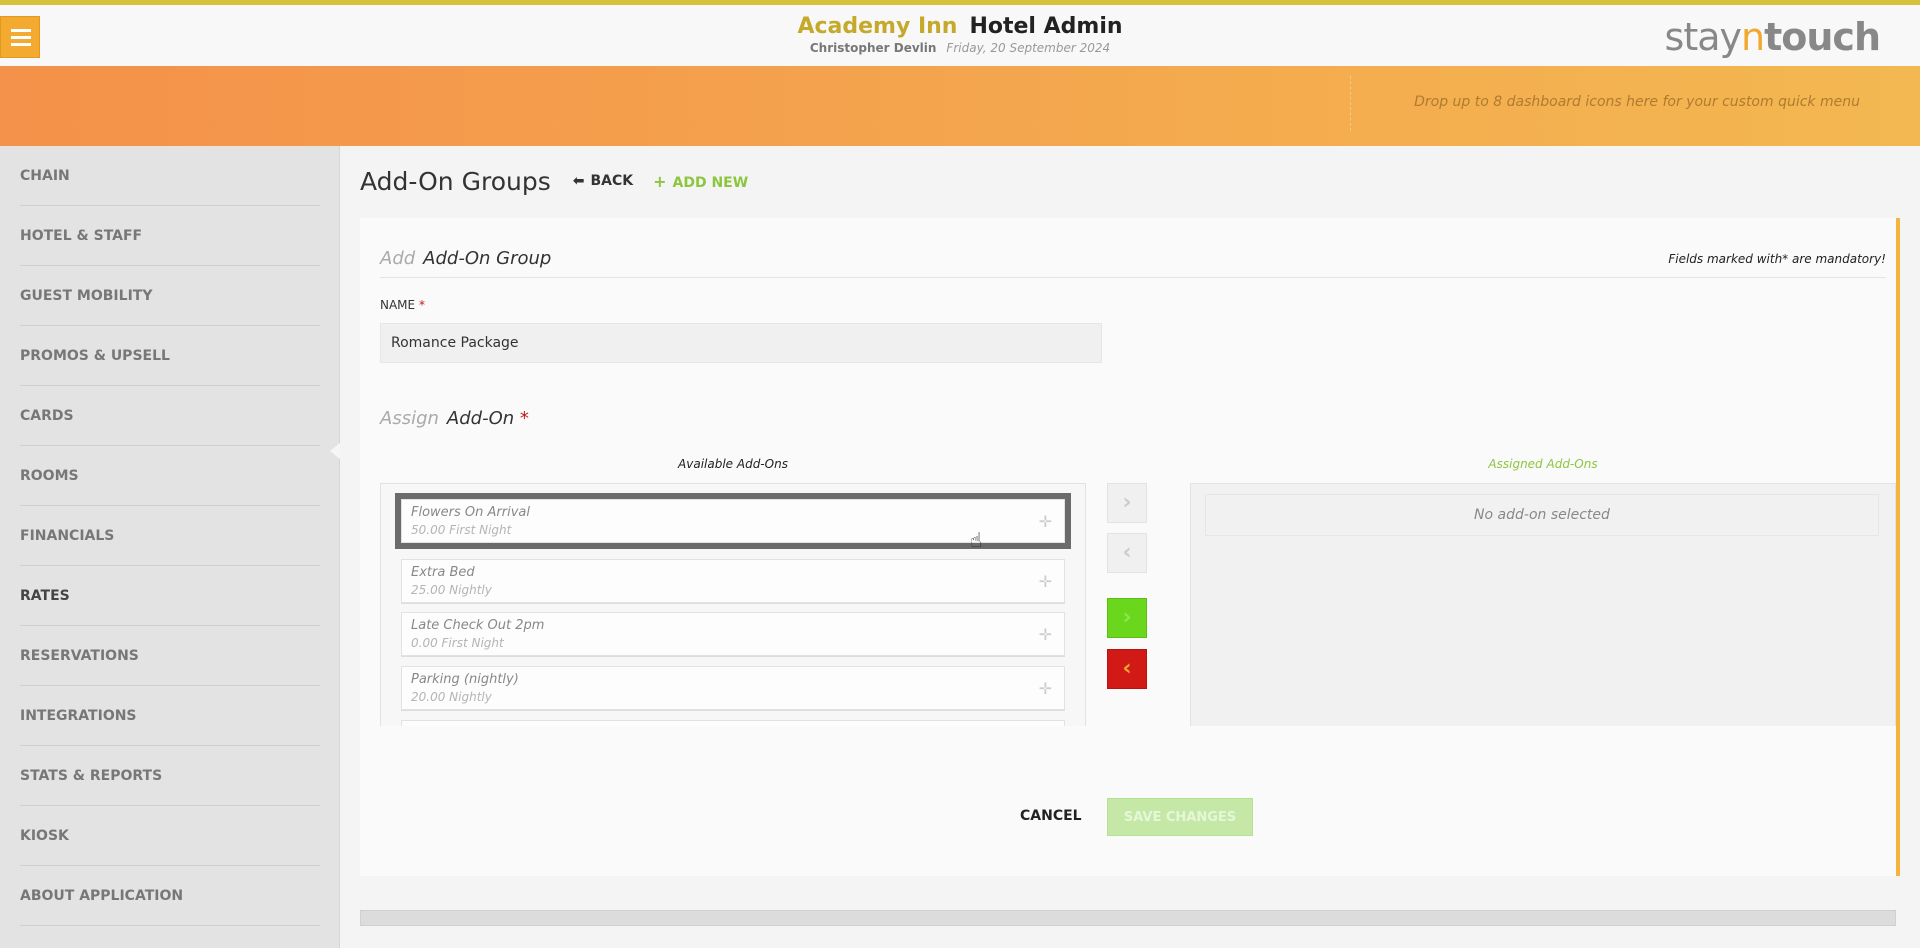 The width and height of the screenshot is (1920, 948). I want to click on hamburger-icon, so click(21, 30).